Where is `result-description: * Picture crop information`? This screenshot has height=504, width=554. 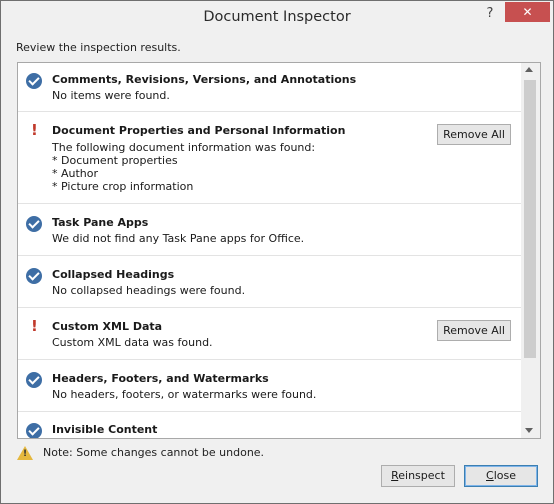 result-description: * Picture crop information is located at coordinates (123, 186).